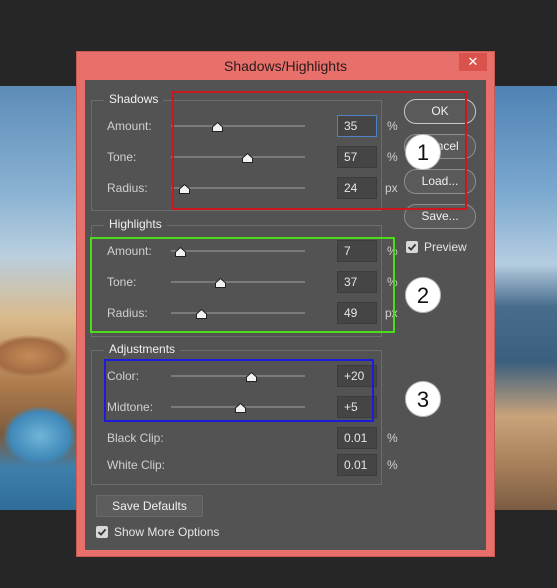 The width and height of the screenshot is (557, 588). I want to click on dialog-title: Shadows/Highlights, so click(285, 66).